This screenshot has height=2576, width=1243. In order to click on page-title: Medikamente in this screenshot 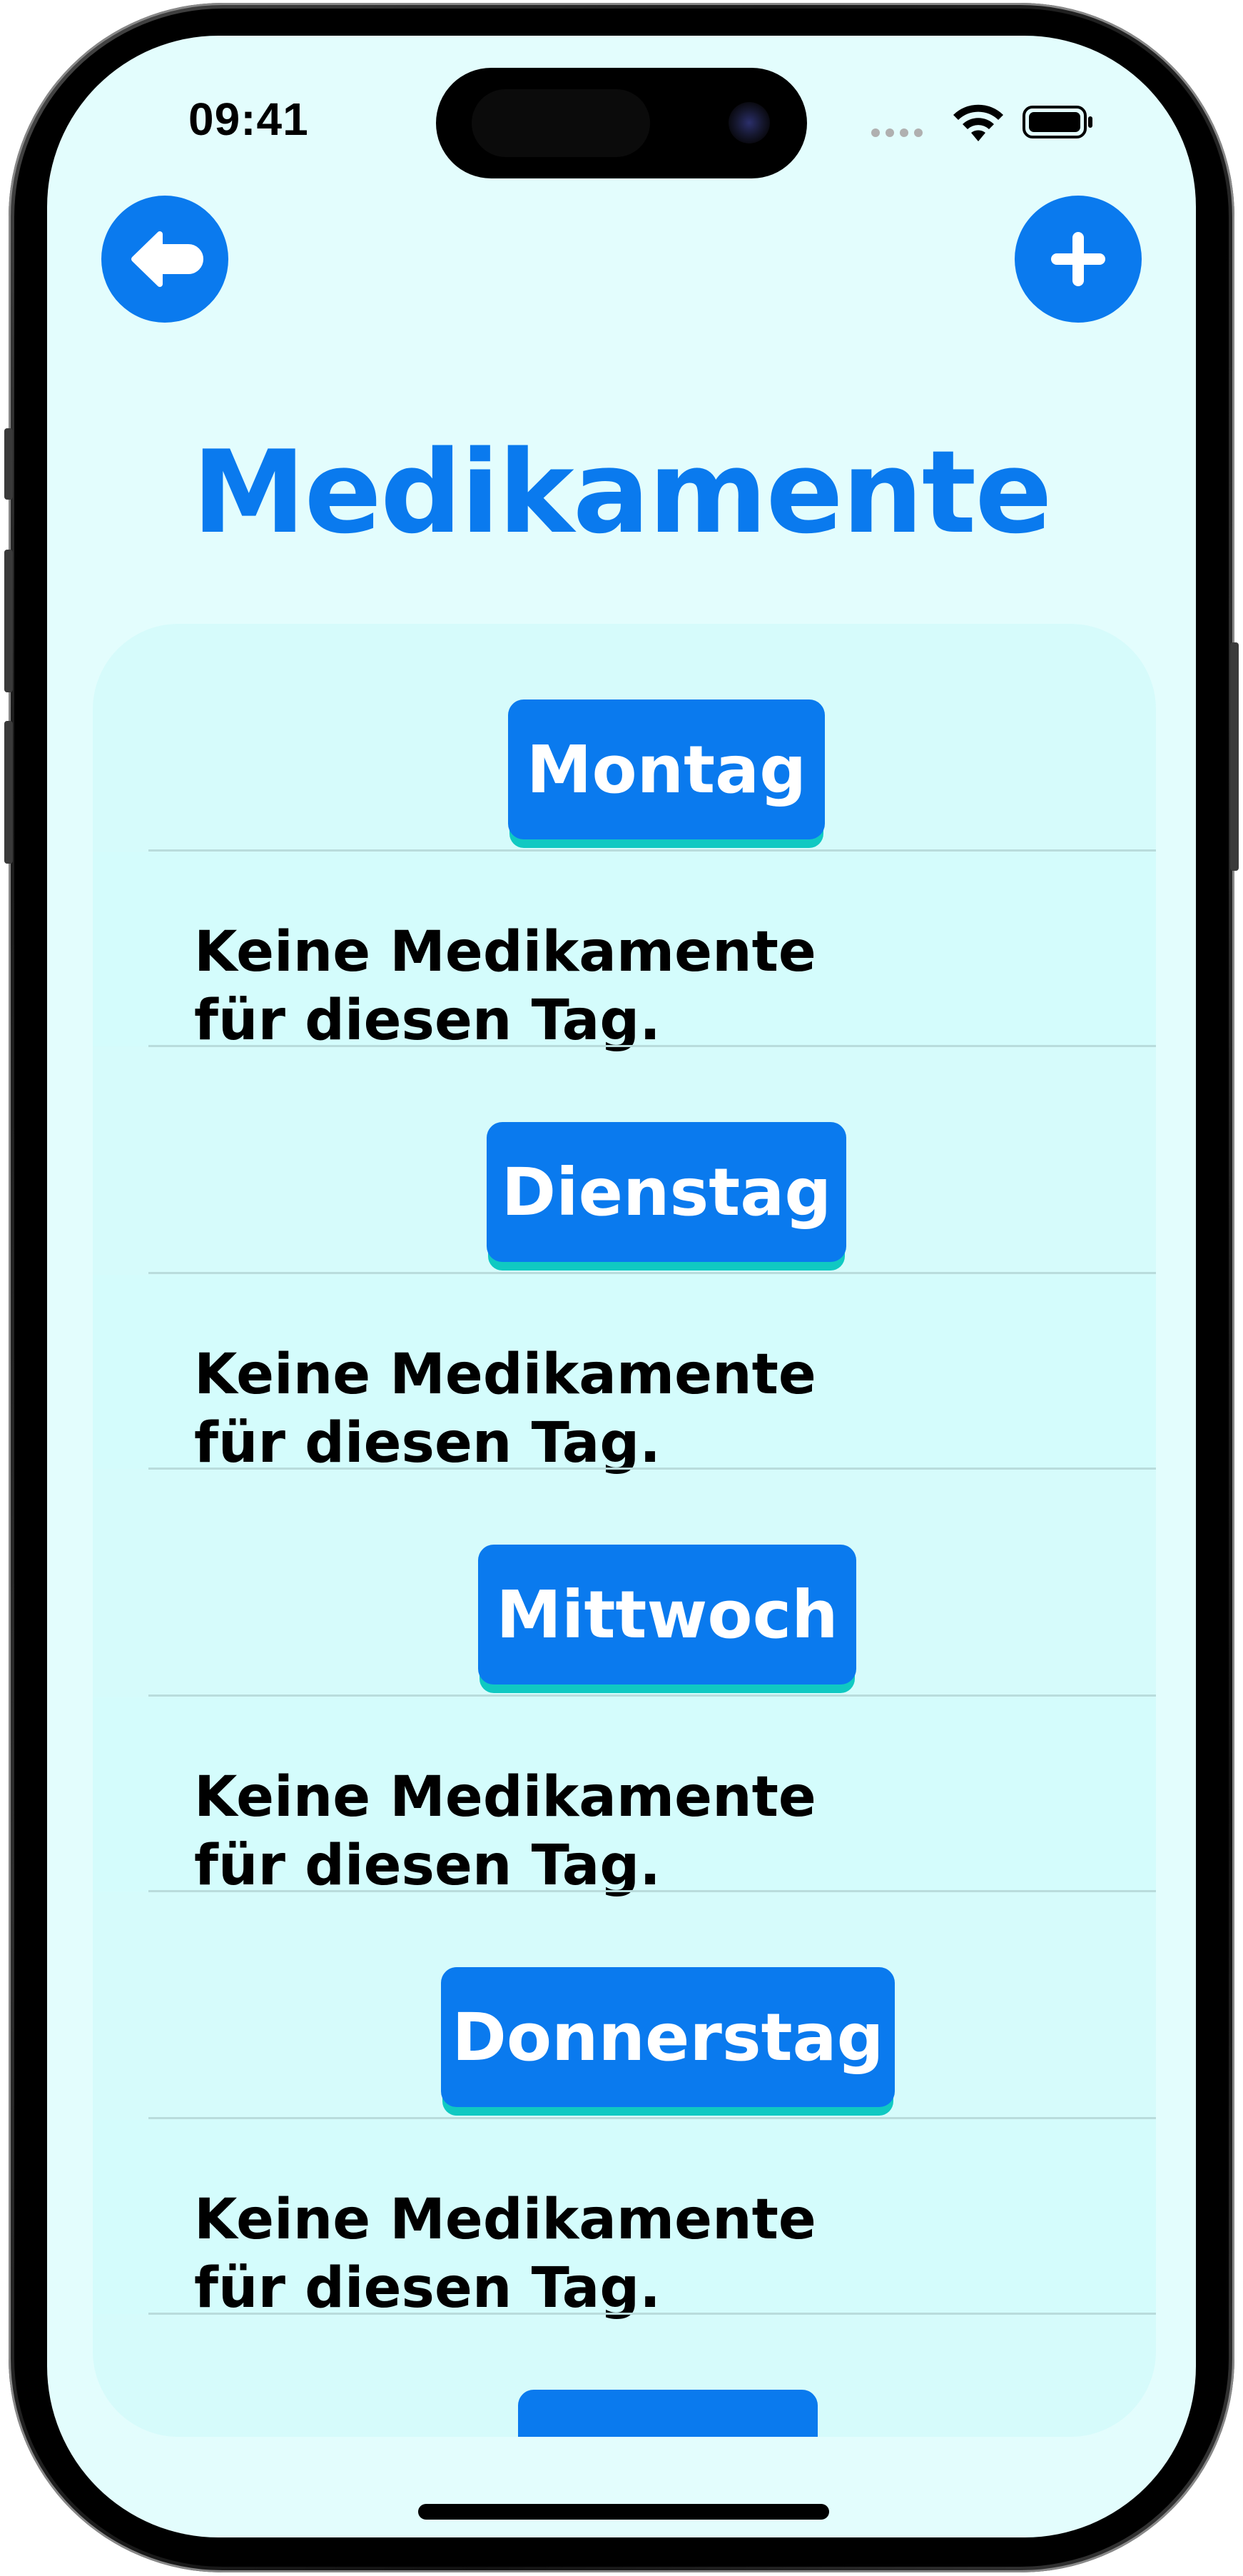, I will do `click(622, 492)`.